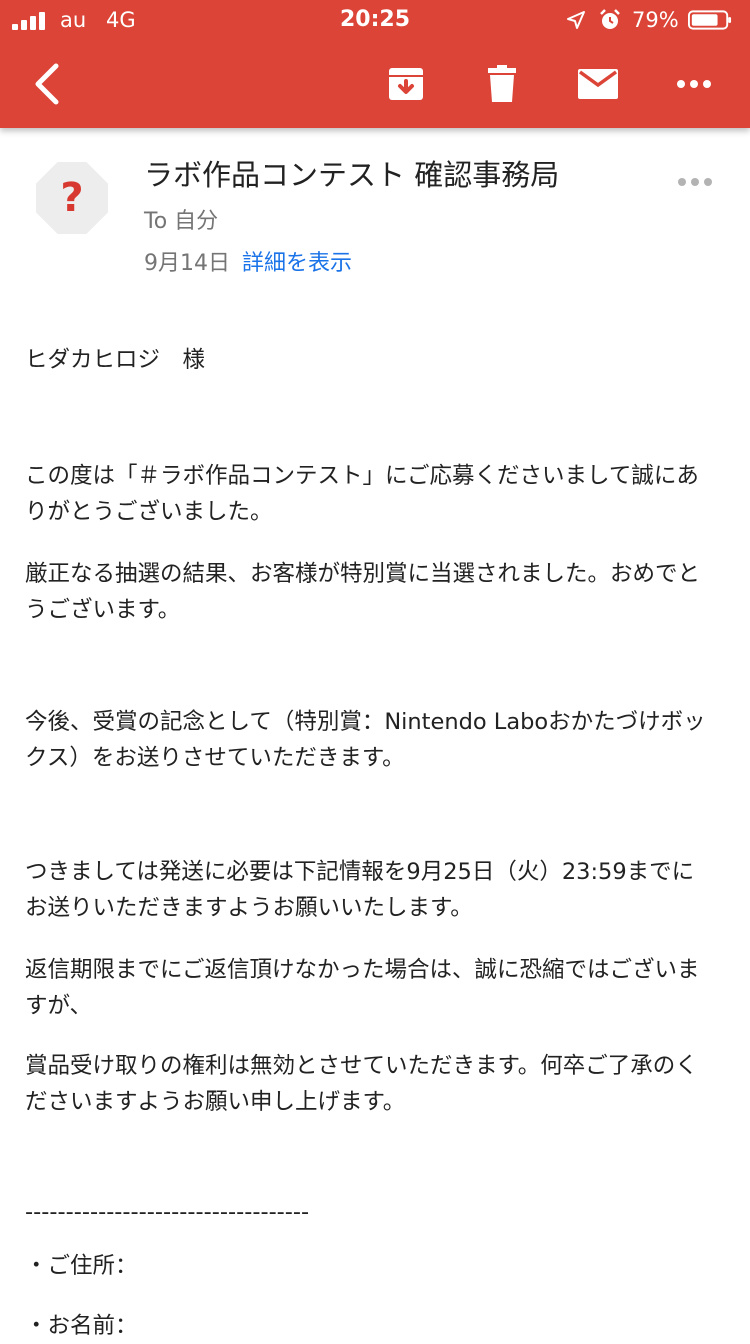 The image size is (750, 1344). Describe the element at coordinates (362, 970) in the screenshot. I see `body-line: 返信期限までにご返信頂けなかった場合は、誠に恐縮ではございま` at that location.